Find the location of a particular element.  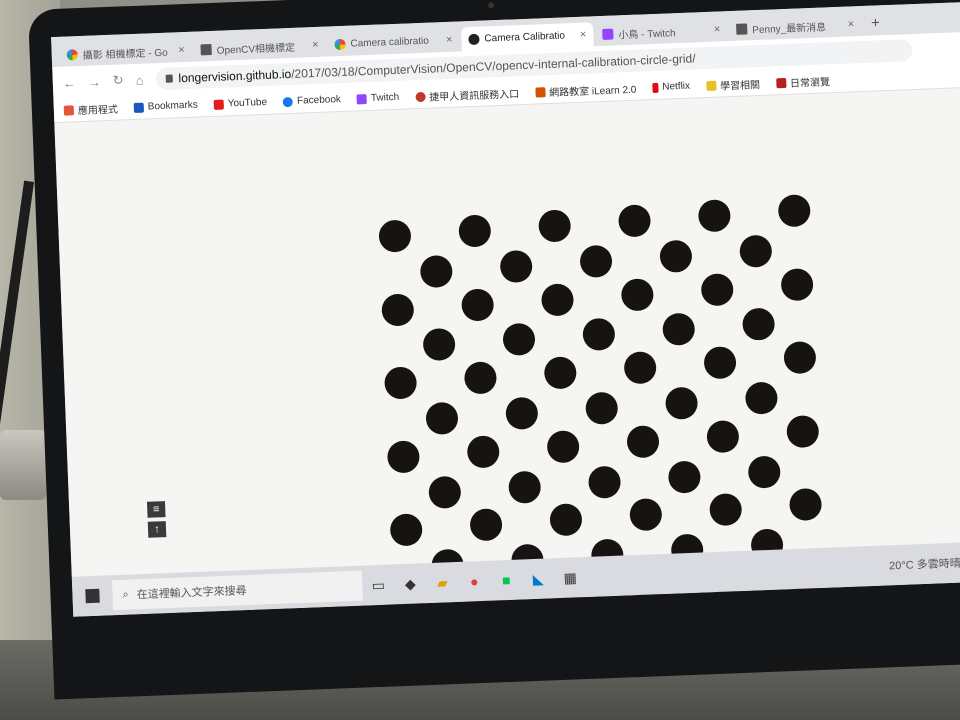

line-icon: ■ is located at coordinates (506, 579).